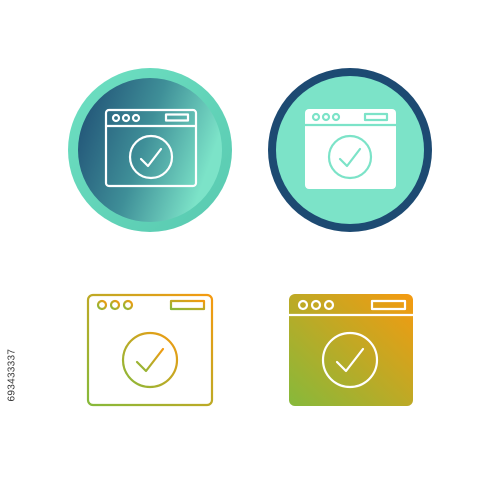 This screenshot has width=500, height=500. I want to click on browser-check-icon-mint-circle, so click(350, 150).